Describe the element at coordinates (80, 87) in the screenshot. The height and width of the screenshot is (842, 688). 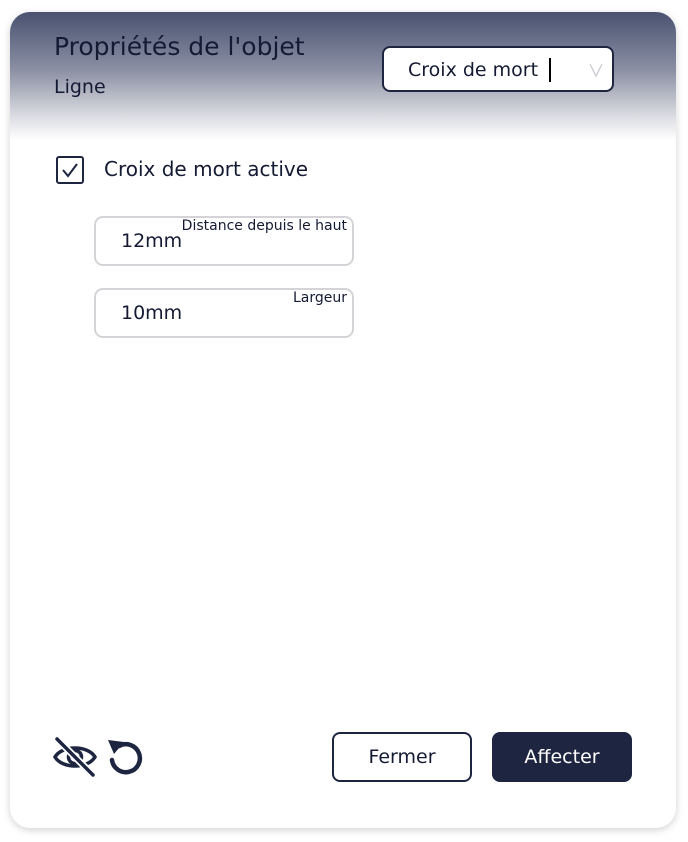
I see `object-type-subtitle: Ligne` at that location.